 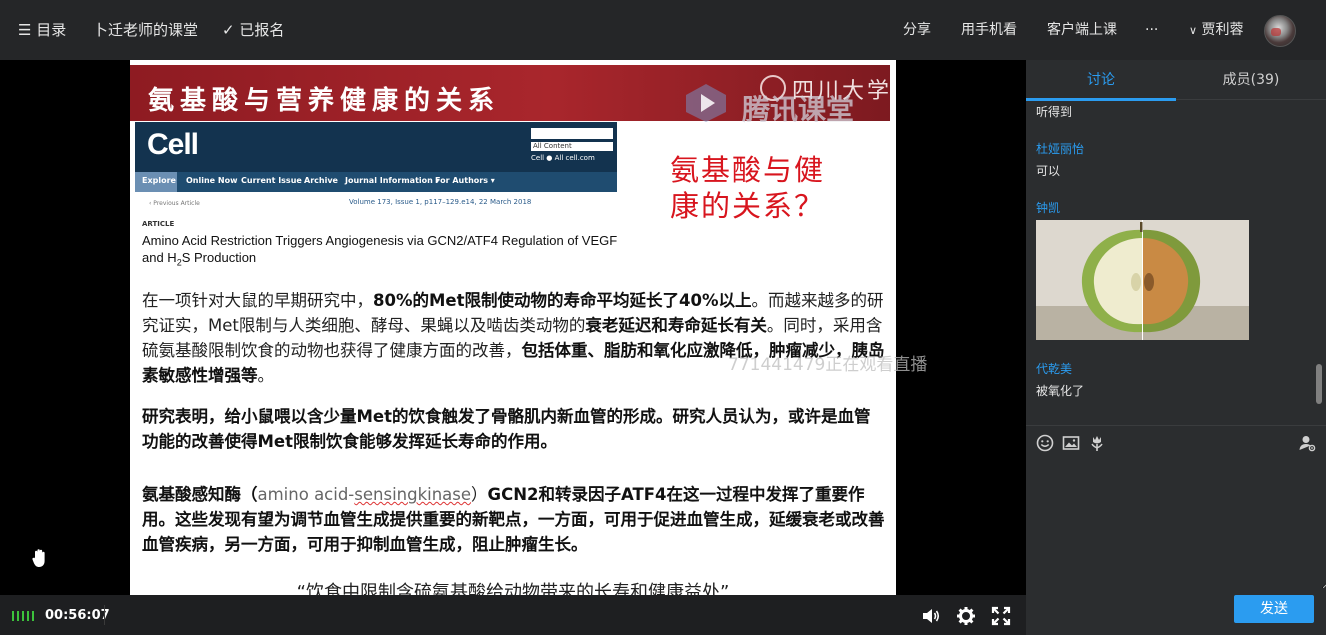 What do you see at coordinates (40, 558) in the screenshot?
I see `raise-hand-icon` at bounding box center [40, 558].